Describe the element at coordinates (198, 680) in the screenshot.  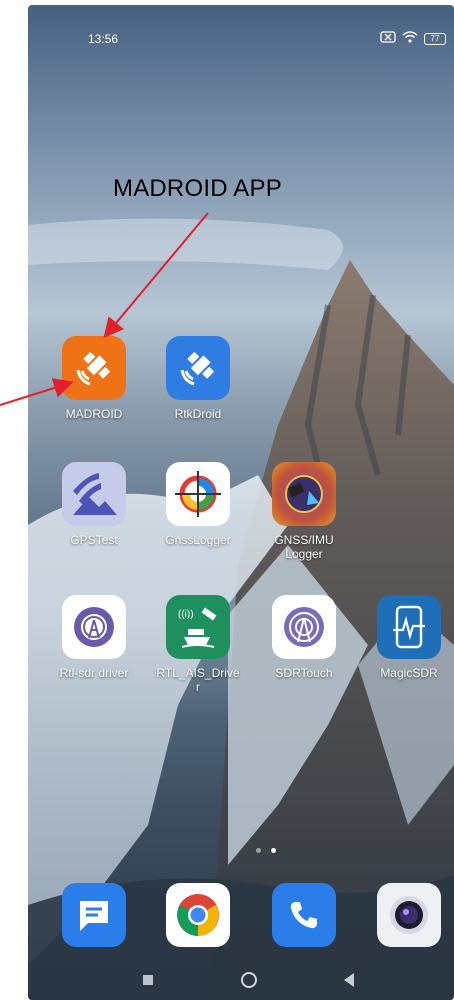
I see `app-label-rtl-ais-driver: RTL_AIS_Drive r` at that location.